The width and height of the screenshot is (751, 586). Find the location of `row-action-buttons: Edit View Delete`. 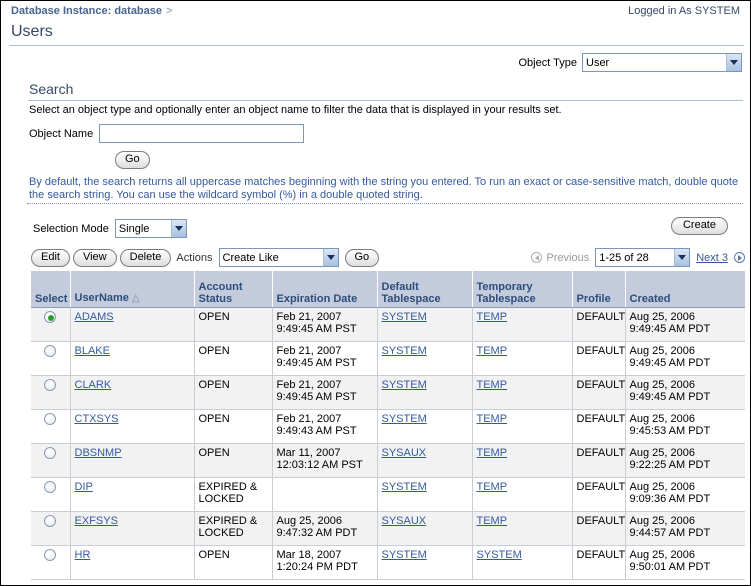

row-action-buttons: Edit View Delete is located at coordinates (101, 257).